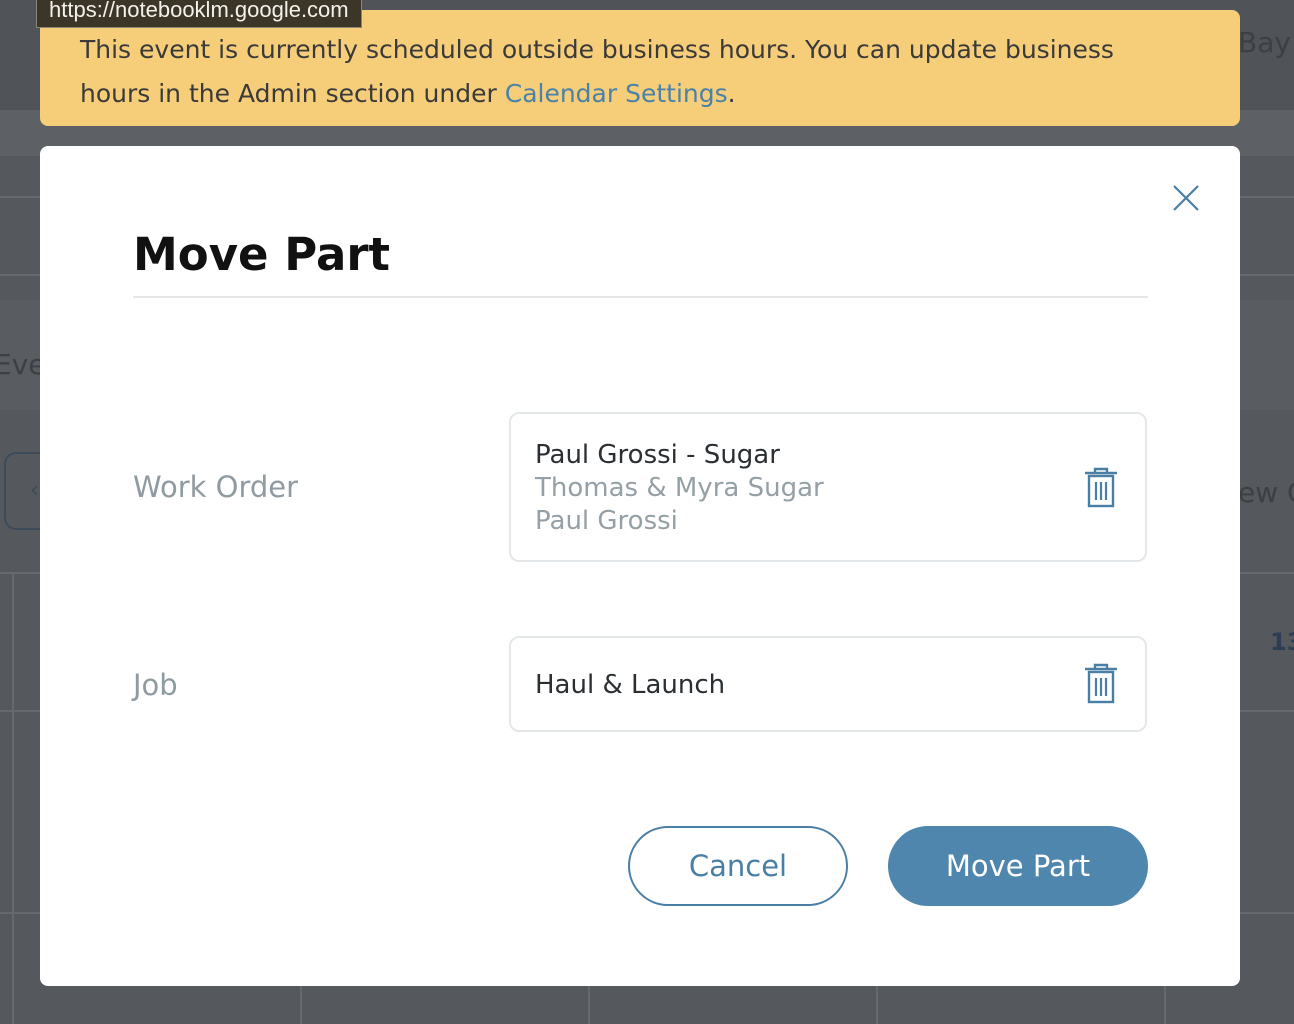 This screenshot has width=1294, height=1024. I want to click on background-events-text: Eve, so click(23, 364).